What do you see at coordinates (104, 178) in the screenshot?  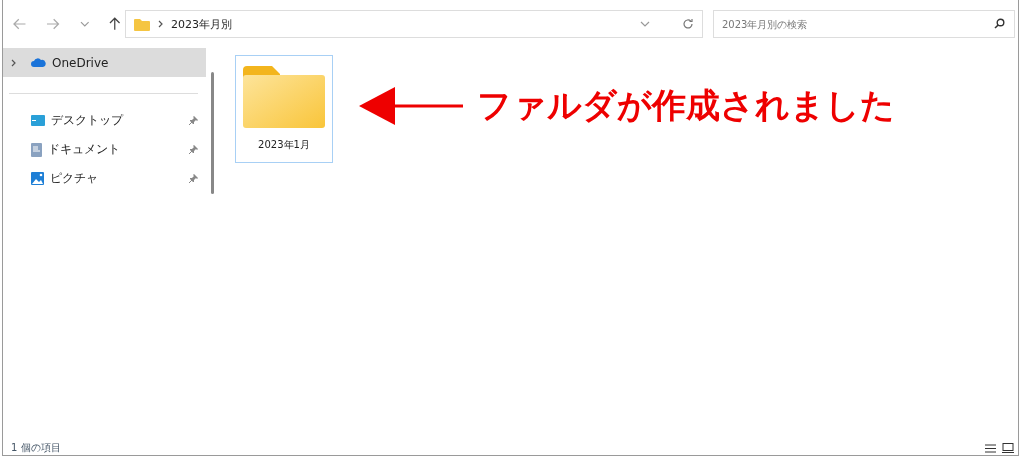 I see `sidebar-item: ピクチャ` at bounding box center [104, 178].